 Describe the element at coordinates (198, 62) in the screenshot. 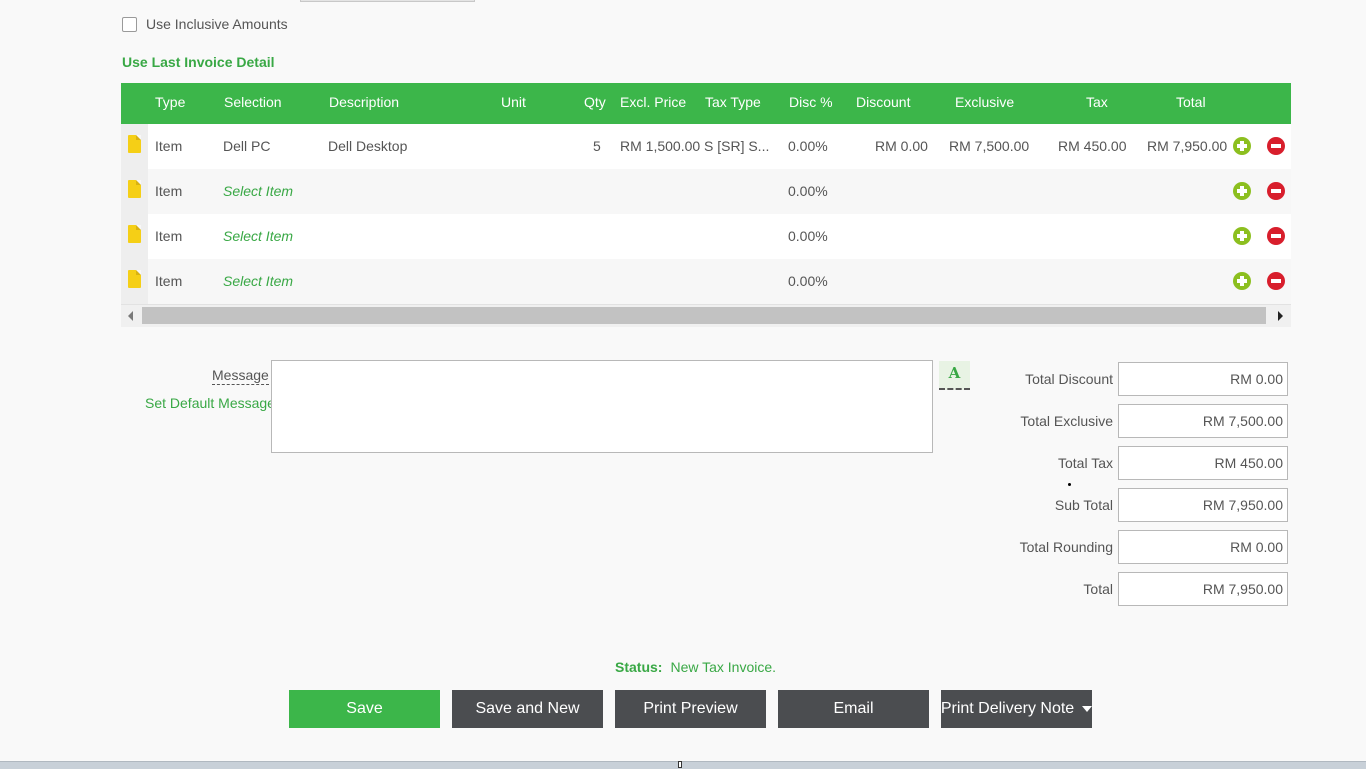

I see `use-last-invoice-link: Use Last Invoice Detail` at that location.